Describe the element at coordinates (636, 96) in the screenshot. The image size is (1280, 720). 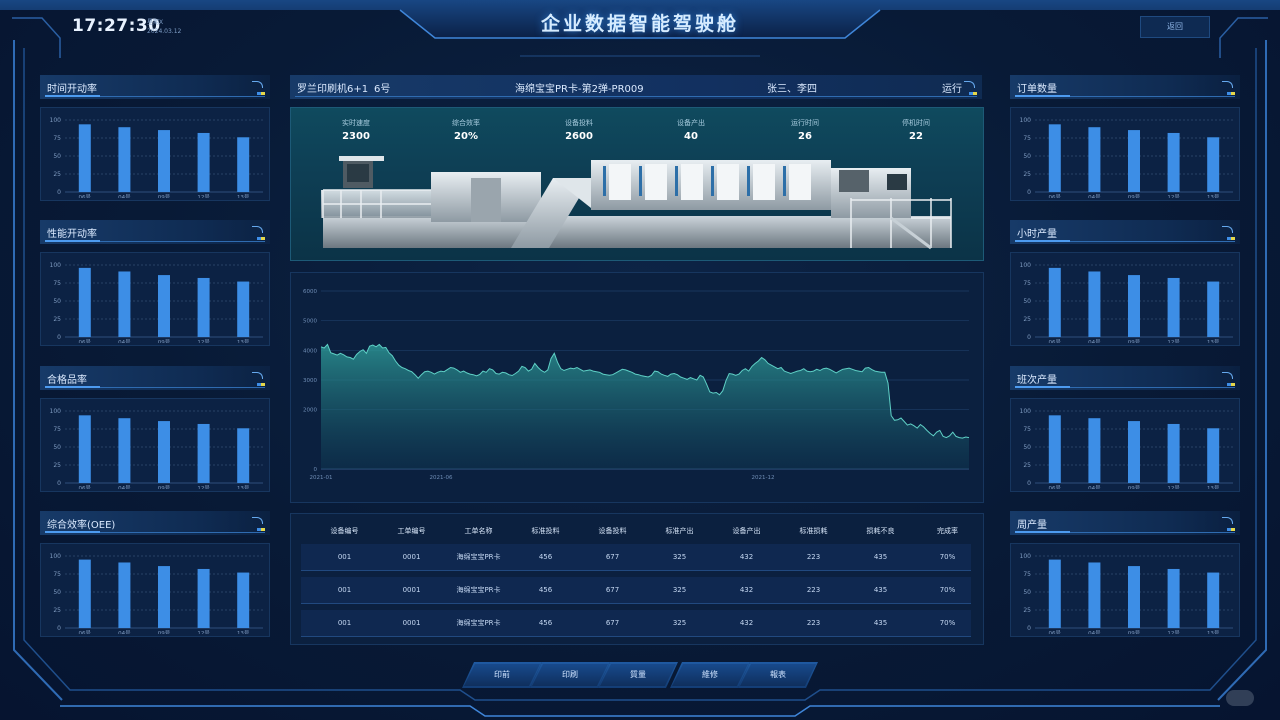
I see `header-underline` at that location.